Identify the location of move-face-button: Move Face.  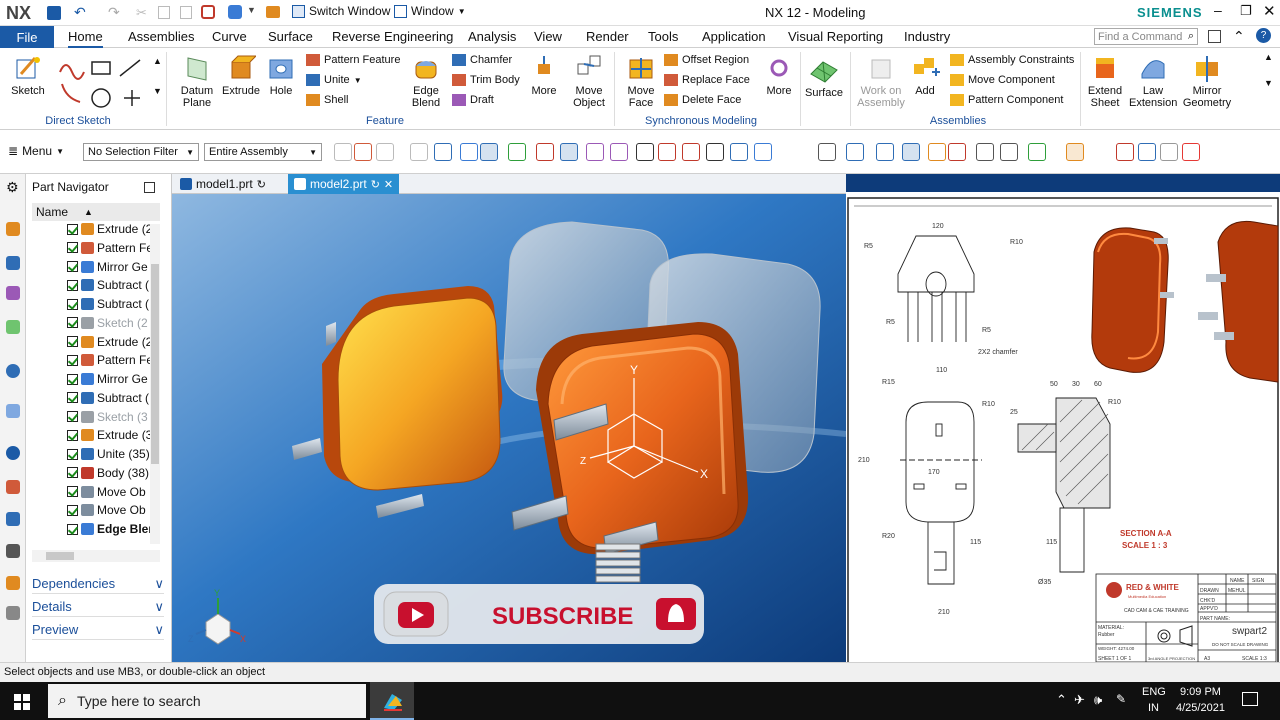
(641, 81).